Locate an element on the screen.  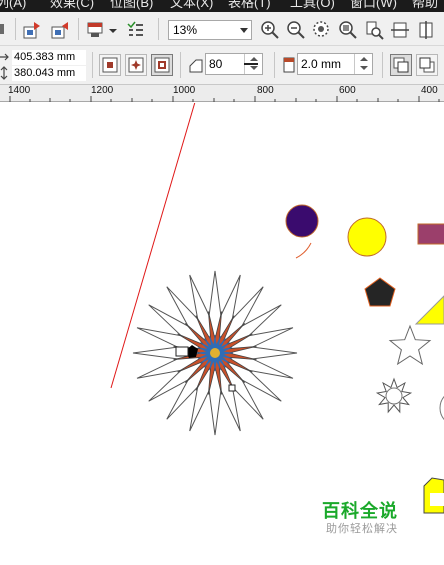
toolbar-edge-icon is located at coordinates (3, 29).